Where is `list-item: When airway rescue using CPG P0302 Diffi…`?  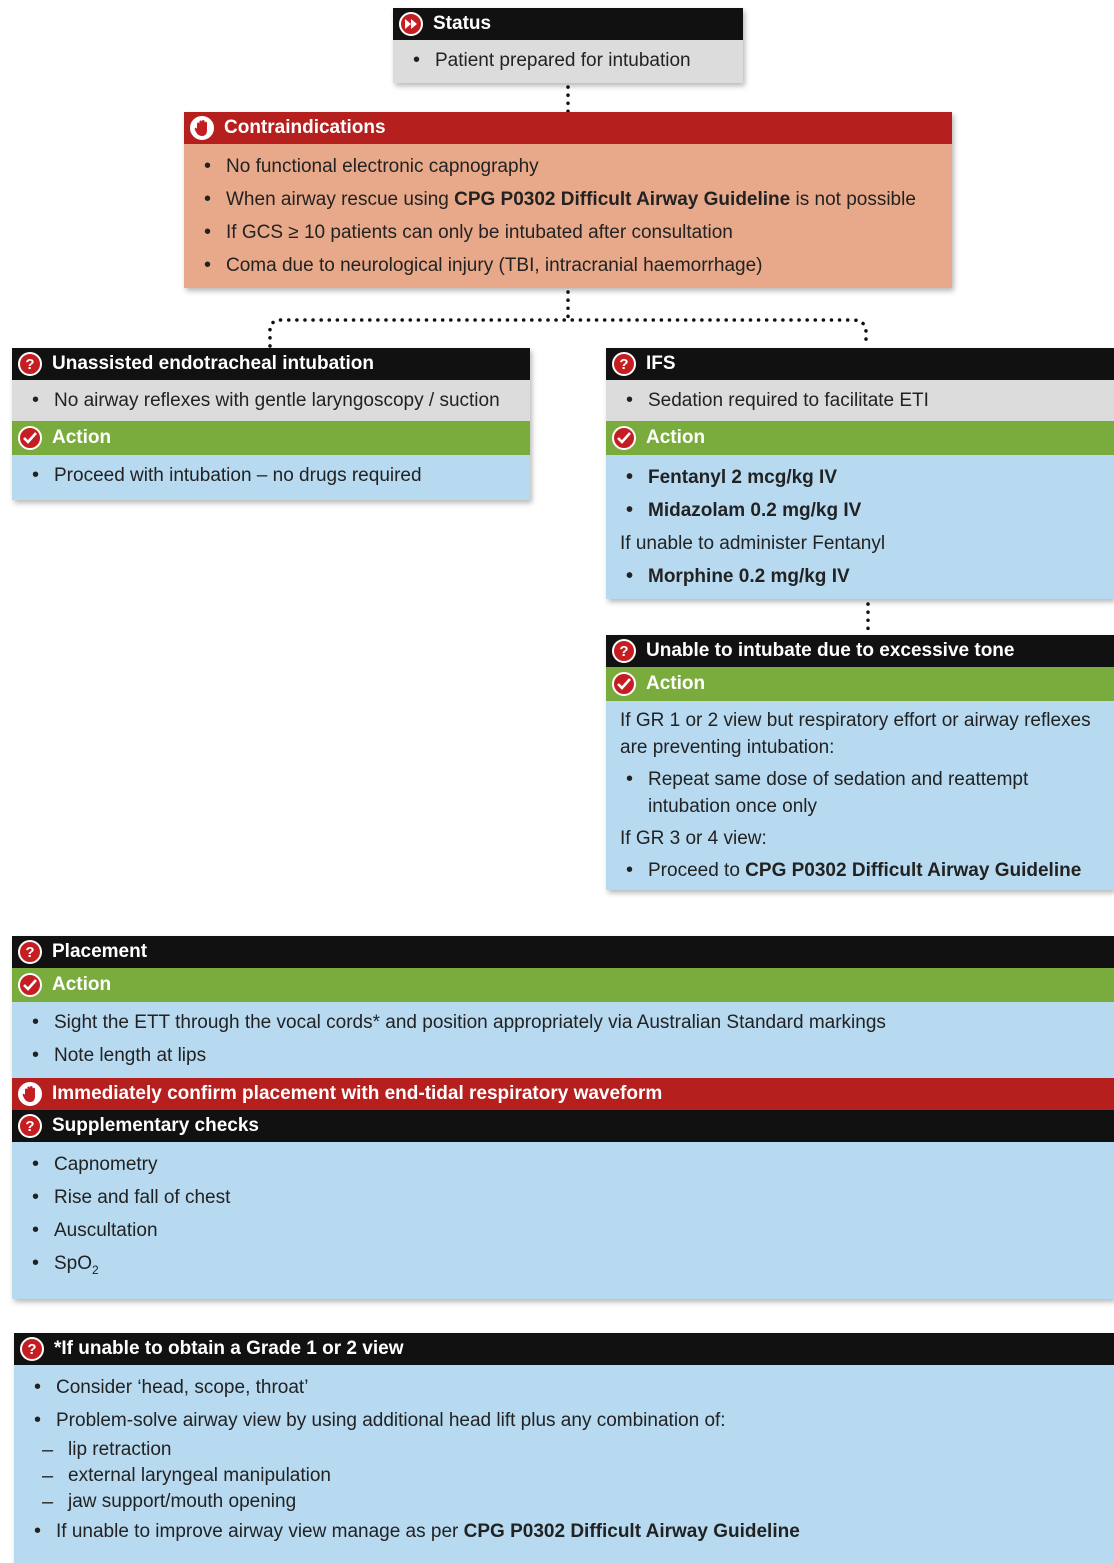 list-item: When airway rescue using CPG P0302 Diffi… is located at coordinates (568, 199).